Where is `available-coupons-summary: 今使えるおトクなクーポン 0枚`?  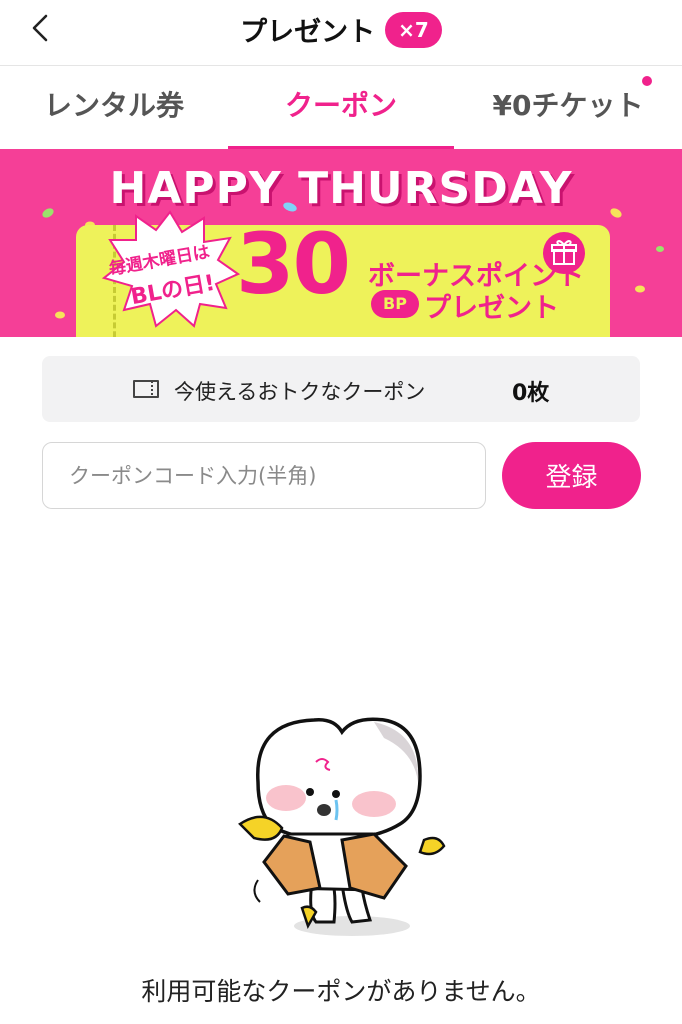
available-coupons-summary: 今使えるおトクなクーポン 0枚 is located at coordinates (341, 389).